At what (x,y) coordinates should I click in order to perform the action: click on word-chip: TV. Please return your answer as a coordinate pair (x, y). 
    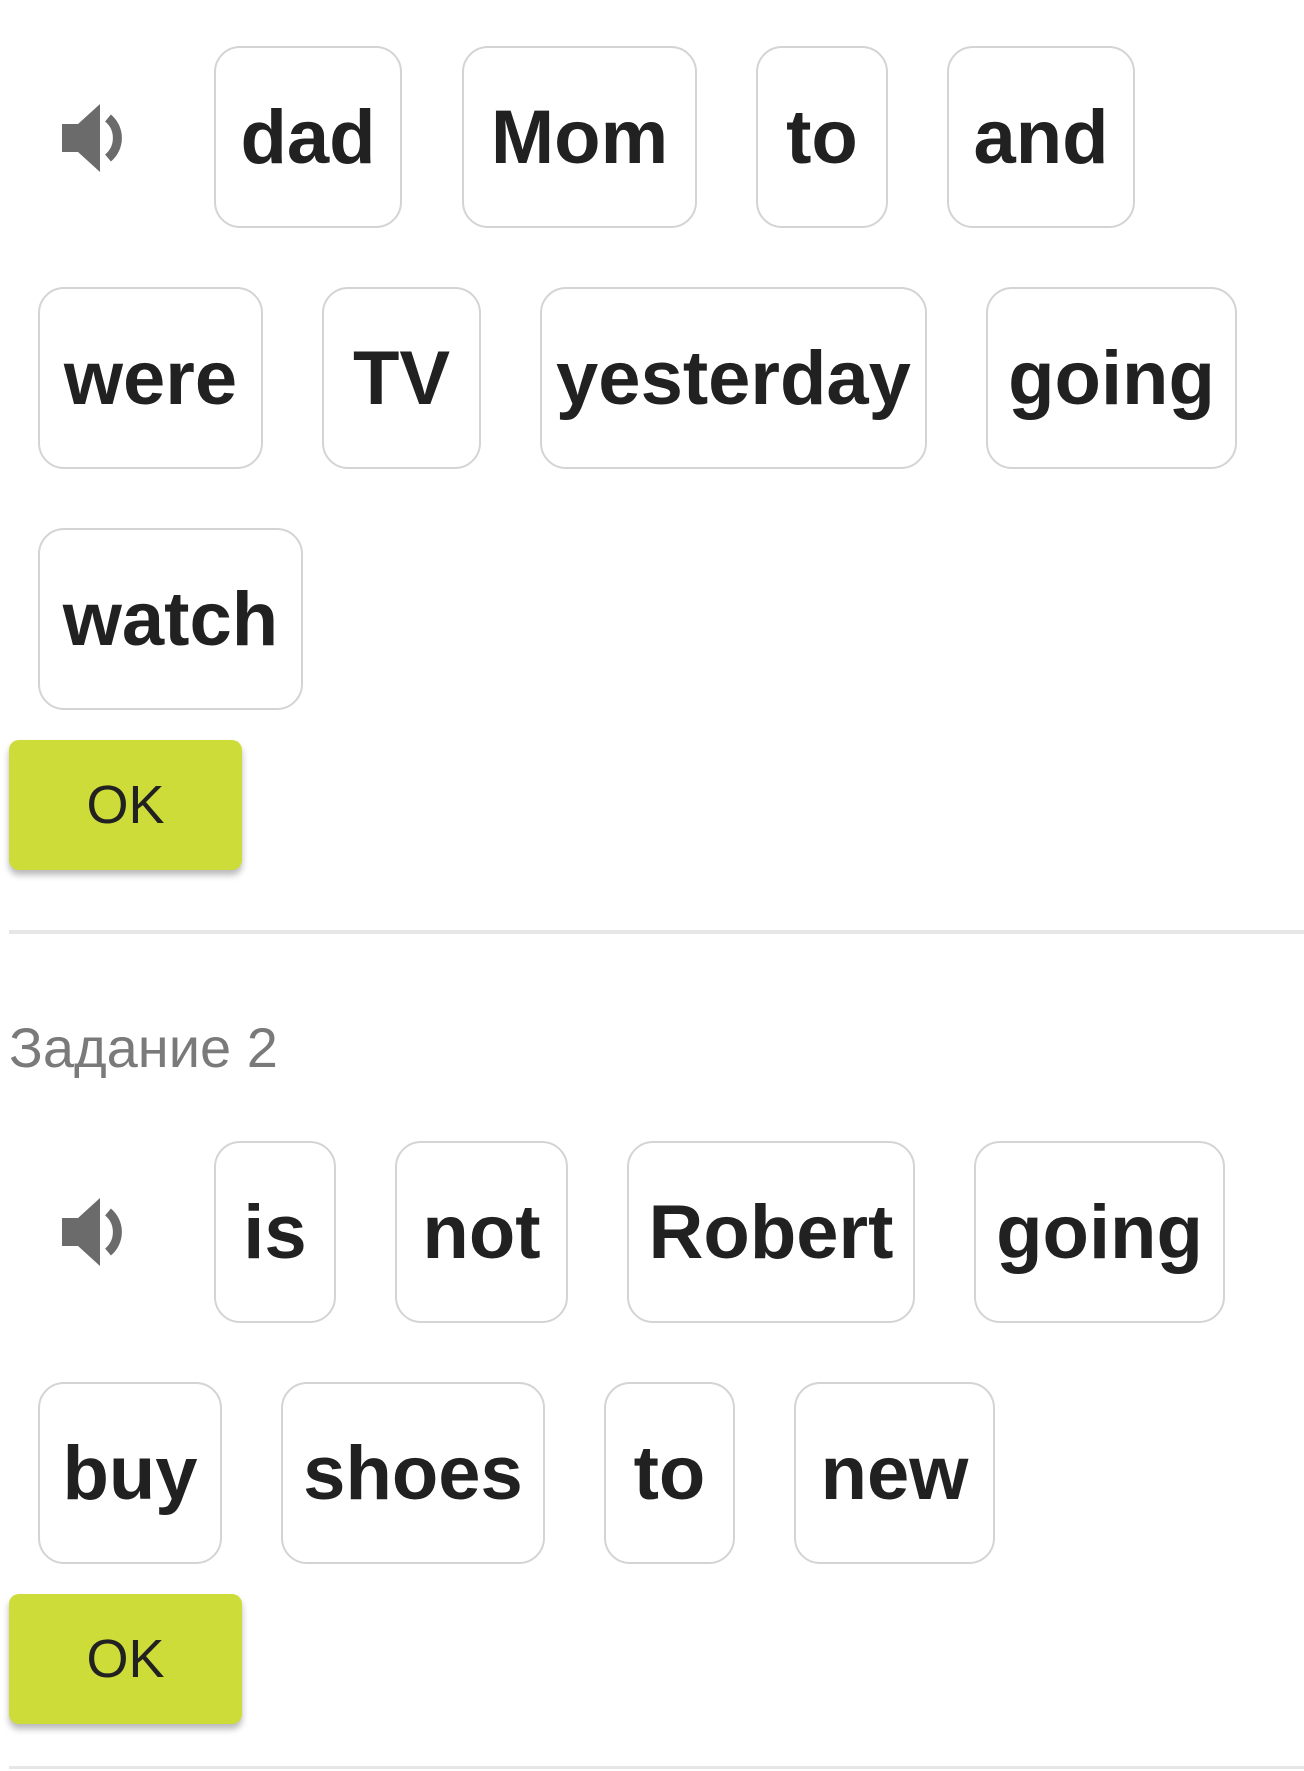
    Looking at the image, I should click on (401, 378).